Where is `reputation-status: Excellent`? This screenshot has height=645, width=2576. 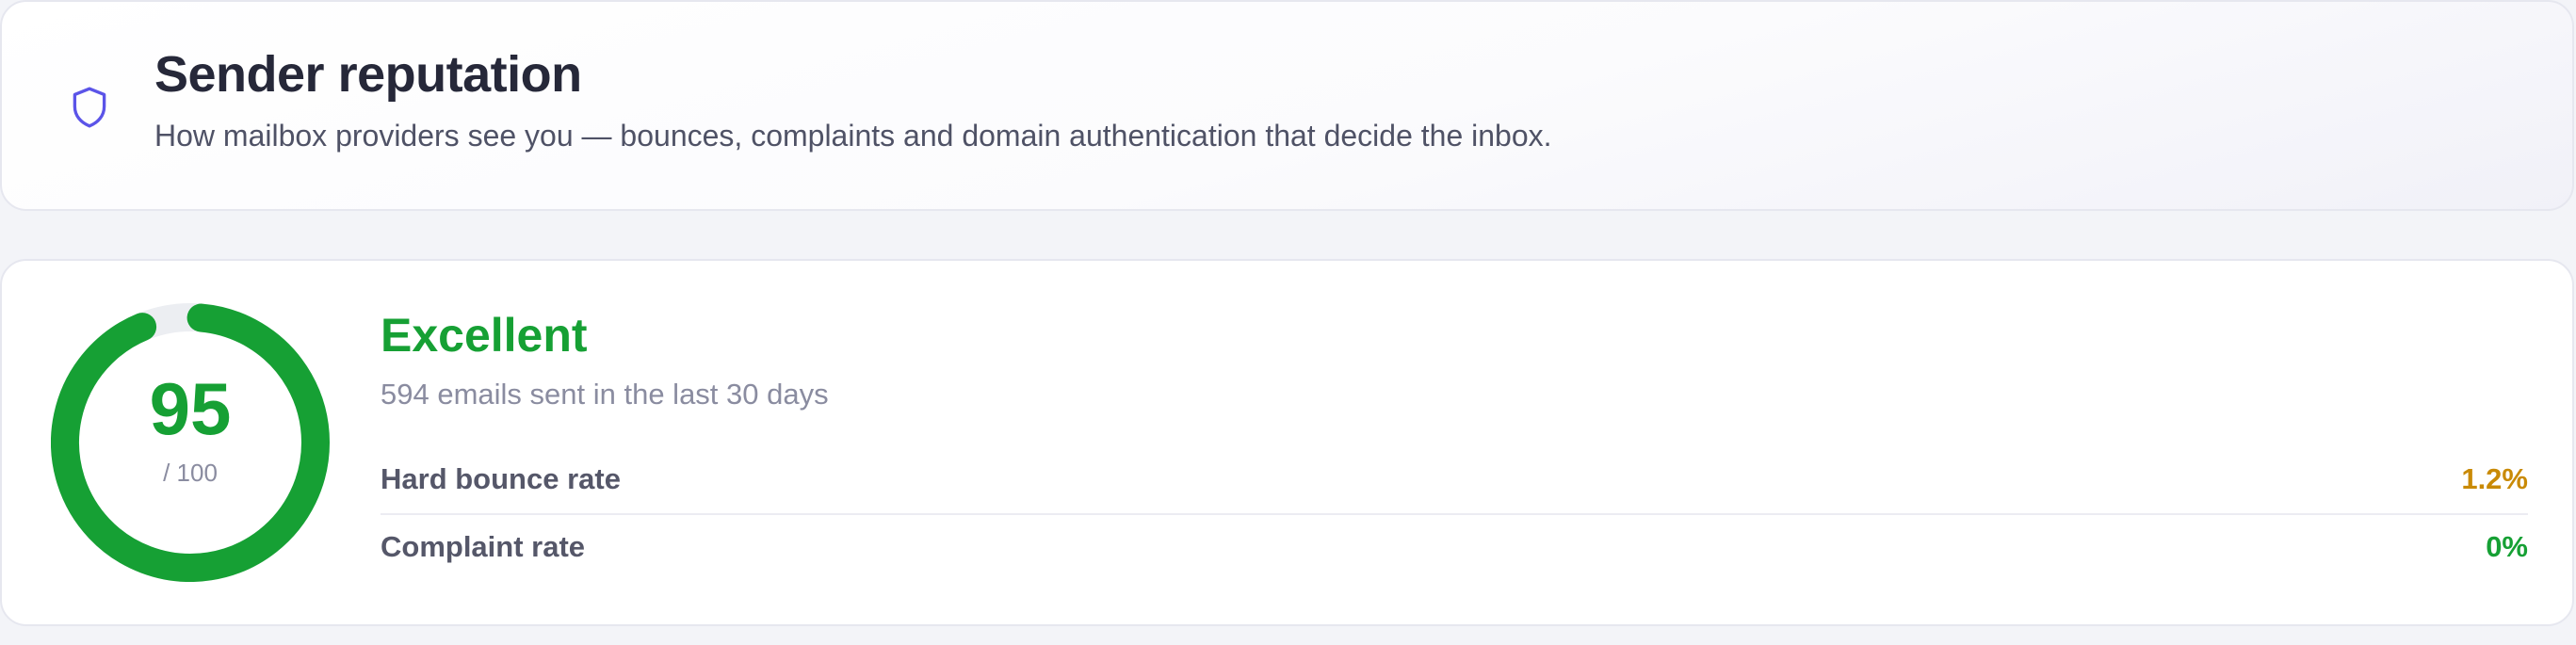 reputation-status: Excellent is located at coordinates (484, 335).